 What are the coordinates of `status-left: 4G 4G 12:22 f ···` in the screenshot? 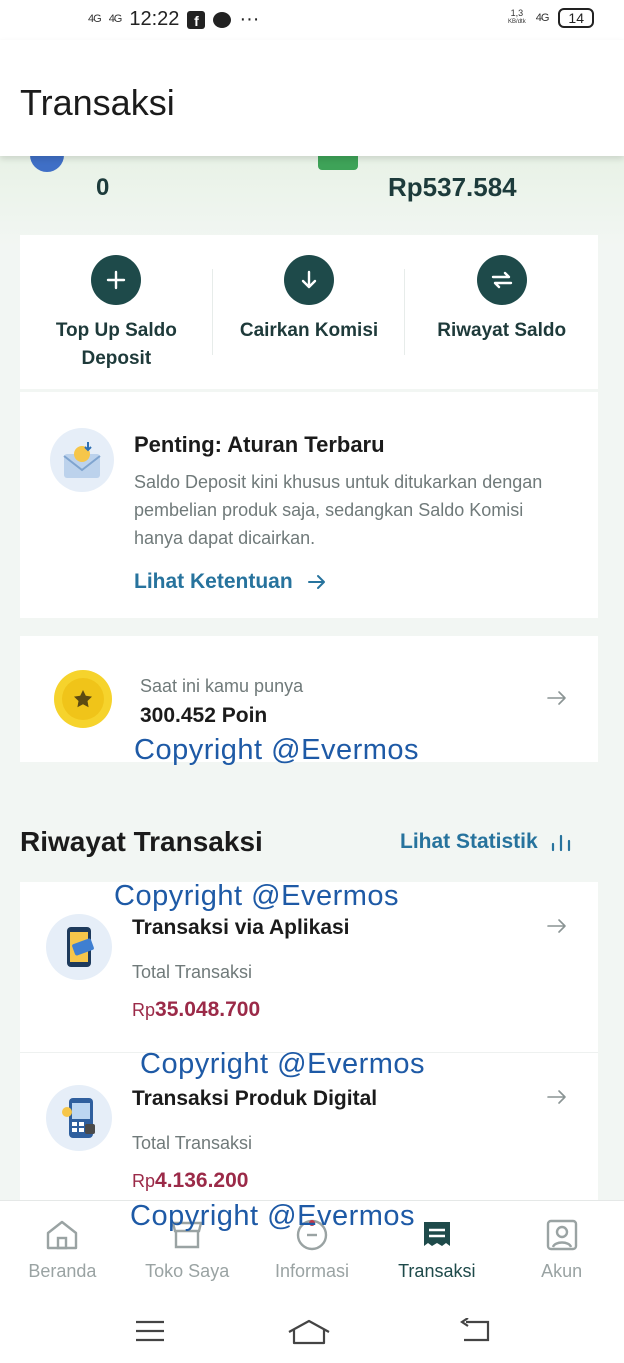 It's located at (173, 19).